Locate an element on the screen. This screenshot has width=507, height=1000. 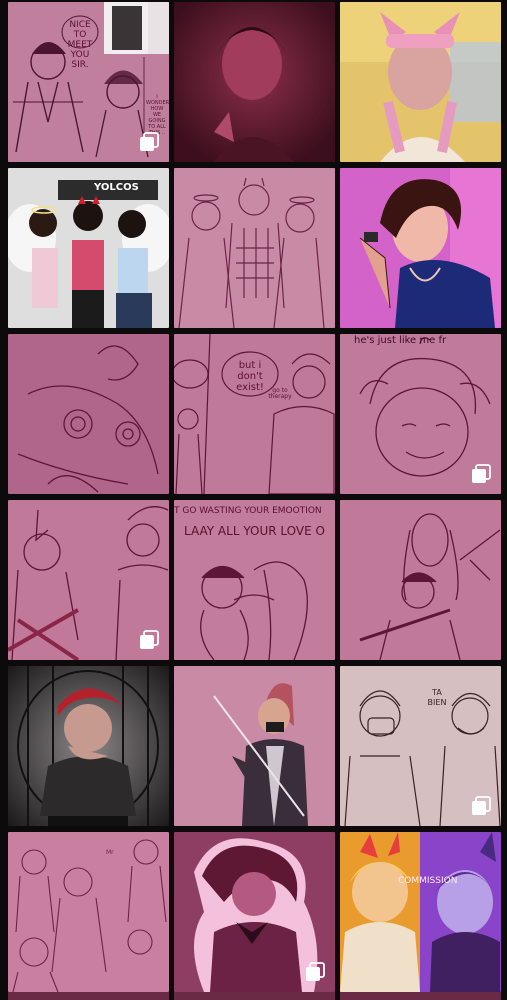
tile-color-boy-curls is located at coordinates (420, 248).